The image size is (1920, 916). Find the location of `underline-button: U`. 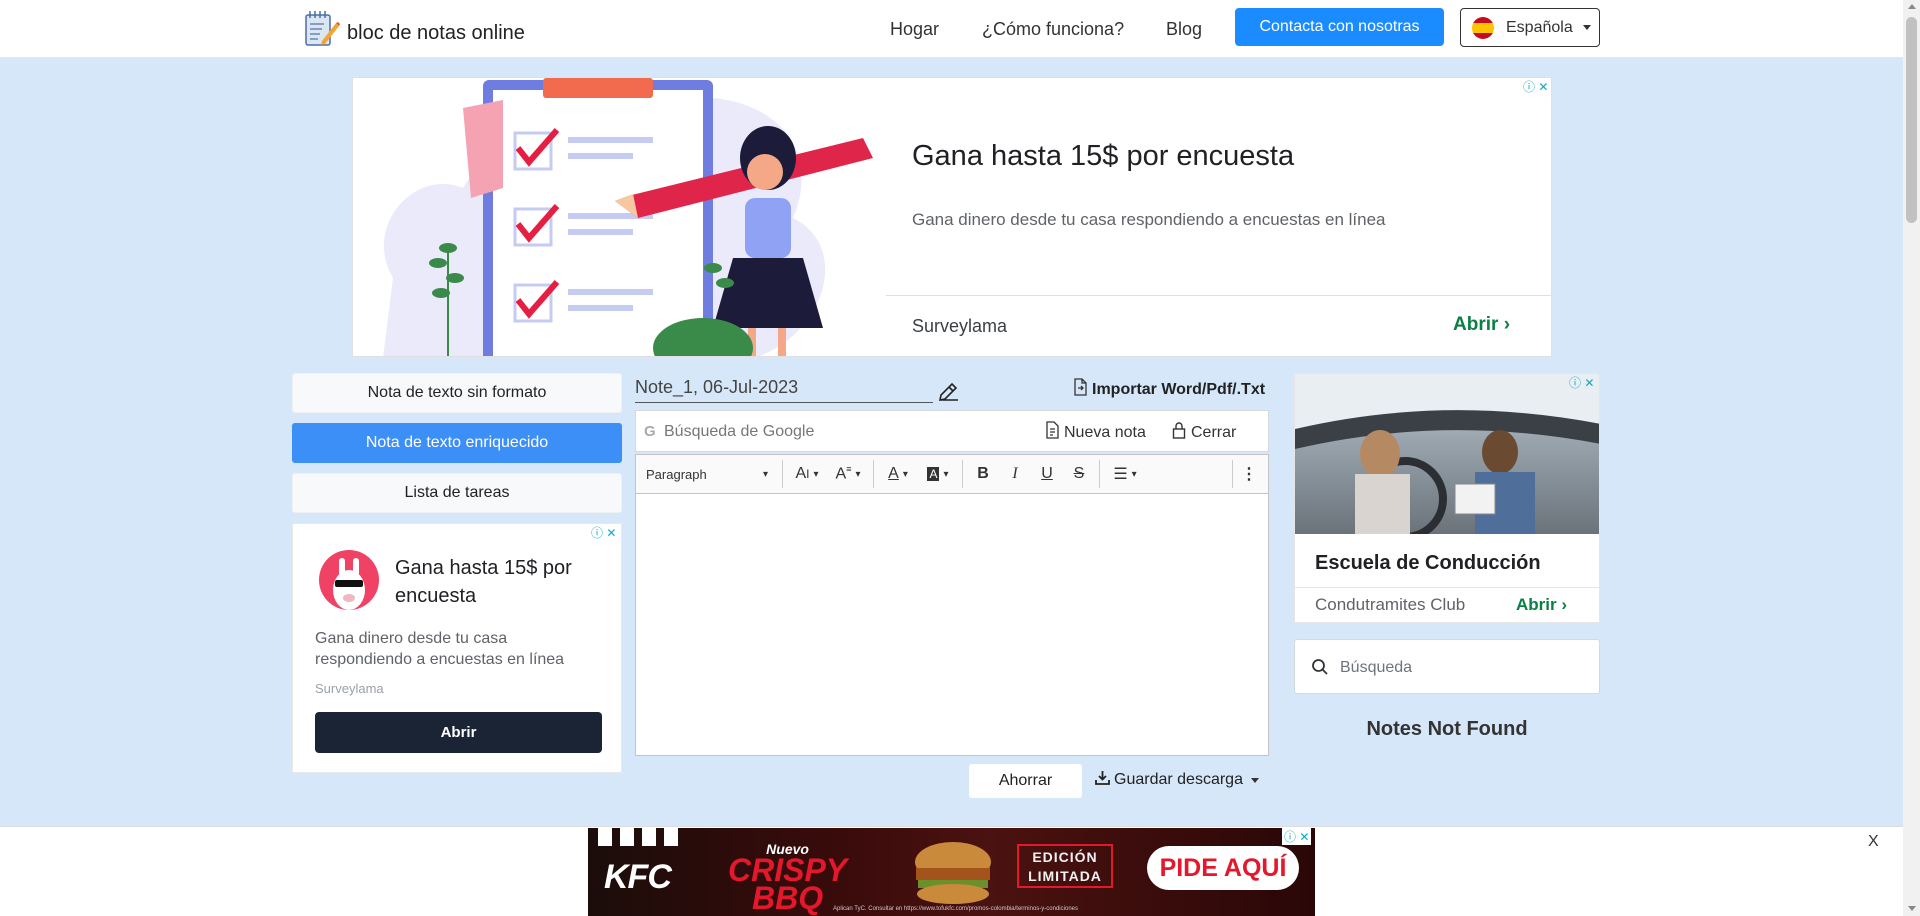

underline-button: U is located at coordinates (1047, 474).